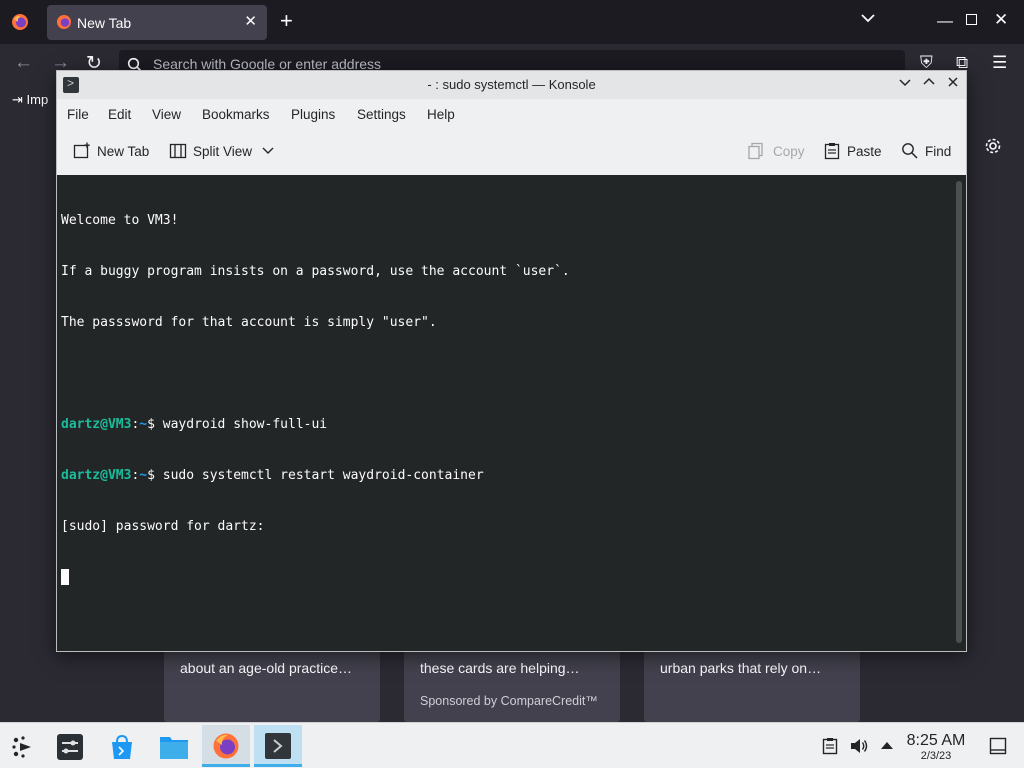  I want to click on show-desktop-icon, so click(998, 746).